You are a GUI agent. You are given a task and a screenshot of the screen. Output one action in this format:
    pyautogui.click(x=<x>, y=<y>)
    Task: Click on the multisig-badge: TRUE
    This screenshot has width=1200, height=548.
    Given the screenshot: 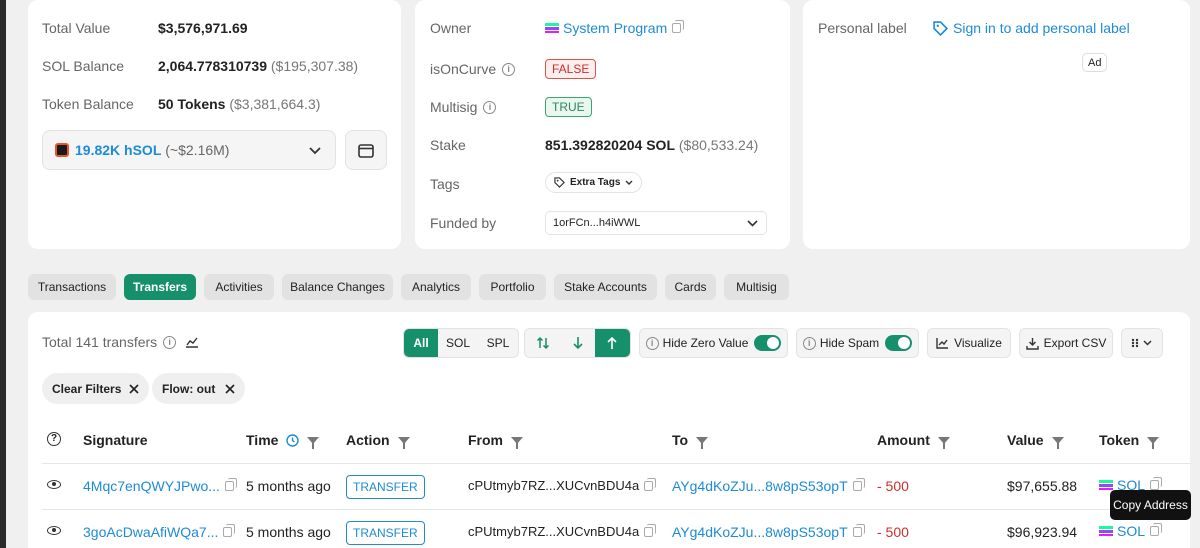 What is the action you would take?
    pyautogui.click(x=568, y=107)
    